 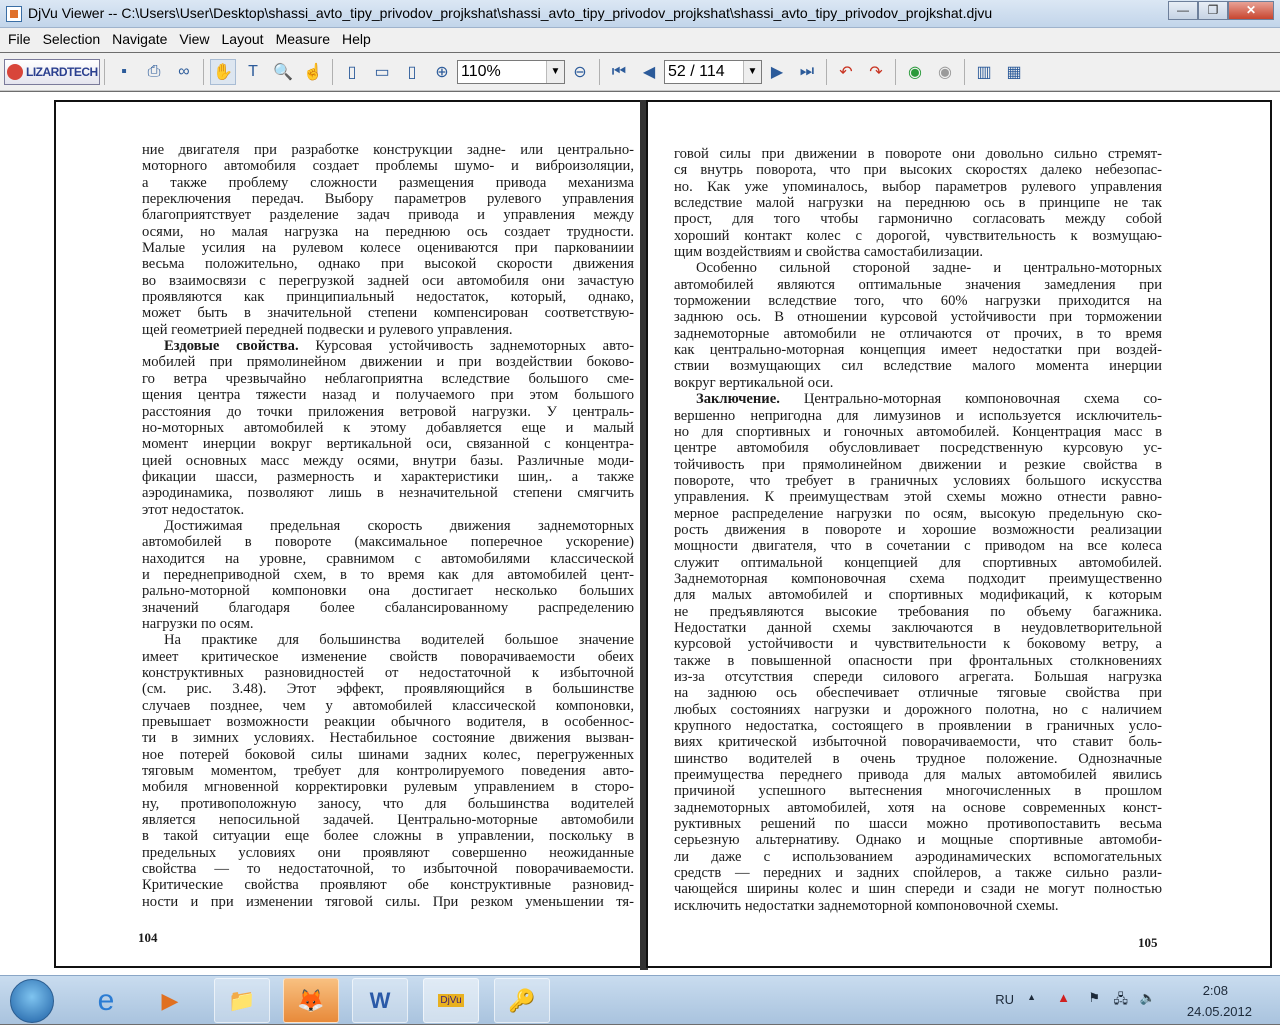 What do you see at coordinates (442, 72) in the screenshot?
I see `zoom-in-icon: ⊕` at bounding box center [442, 72].